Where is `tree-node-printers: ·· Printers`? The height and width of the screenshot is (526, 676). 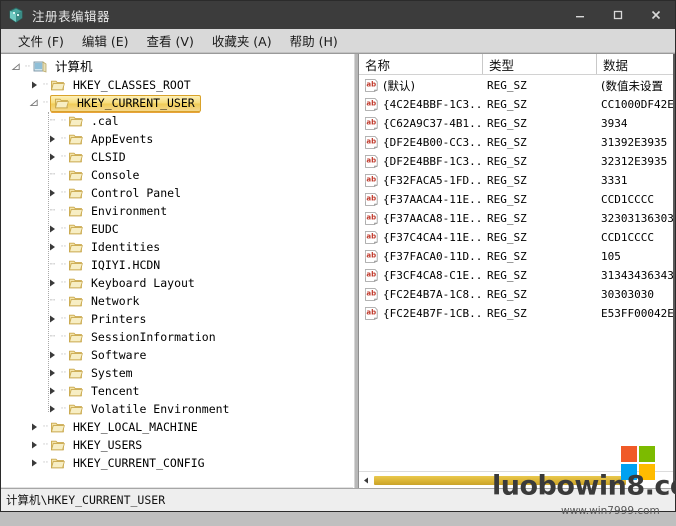 tree-node-printers: ·· Printers is located at coordinates (177, 319).